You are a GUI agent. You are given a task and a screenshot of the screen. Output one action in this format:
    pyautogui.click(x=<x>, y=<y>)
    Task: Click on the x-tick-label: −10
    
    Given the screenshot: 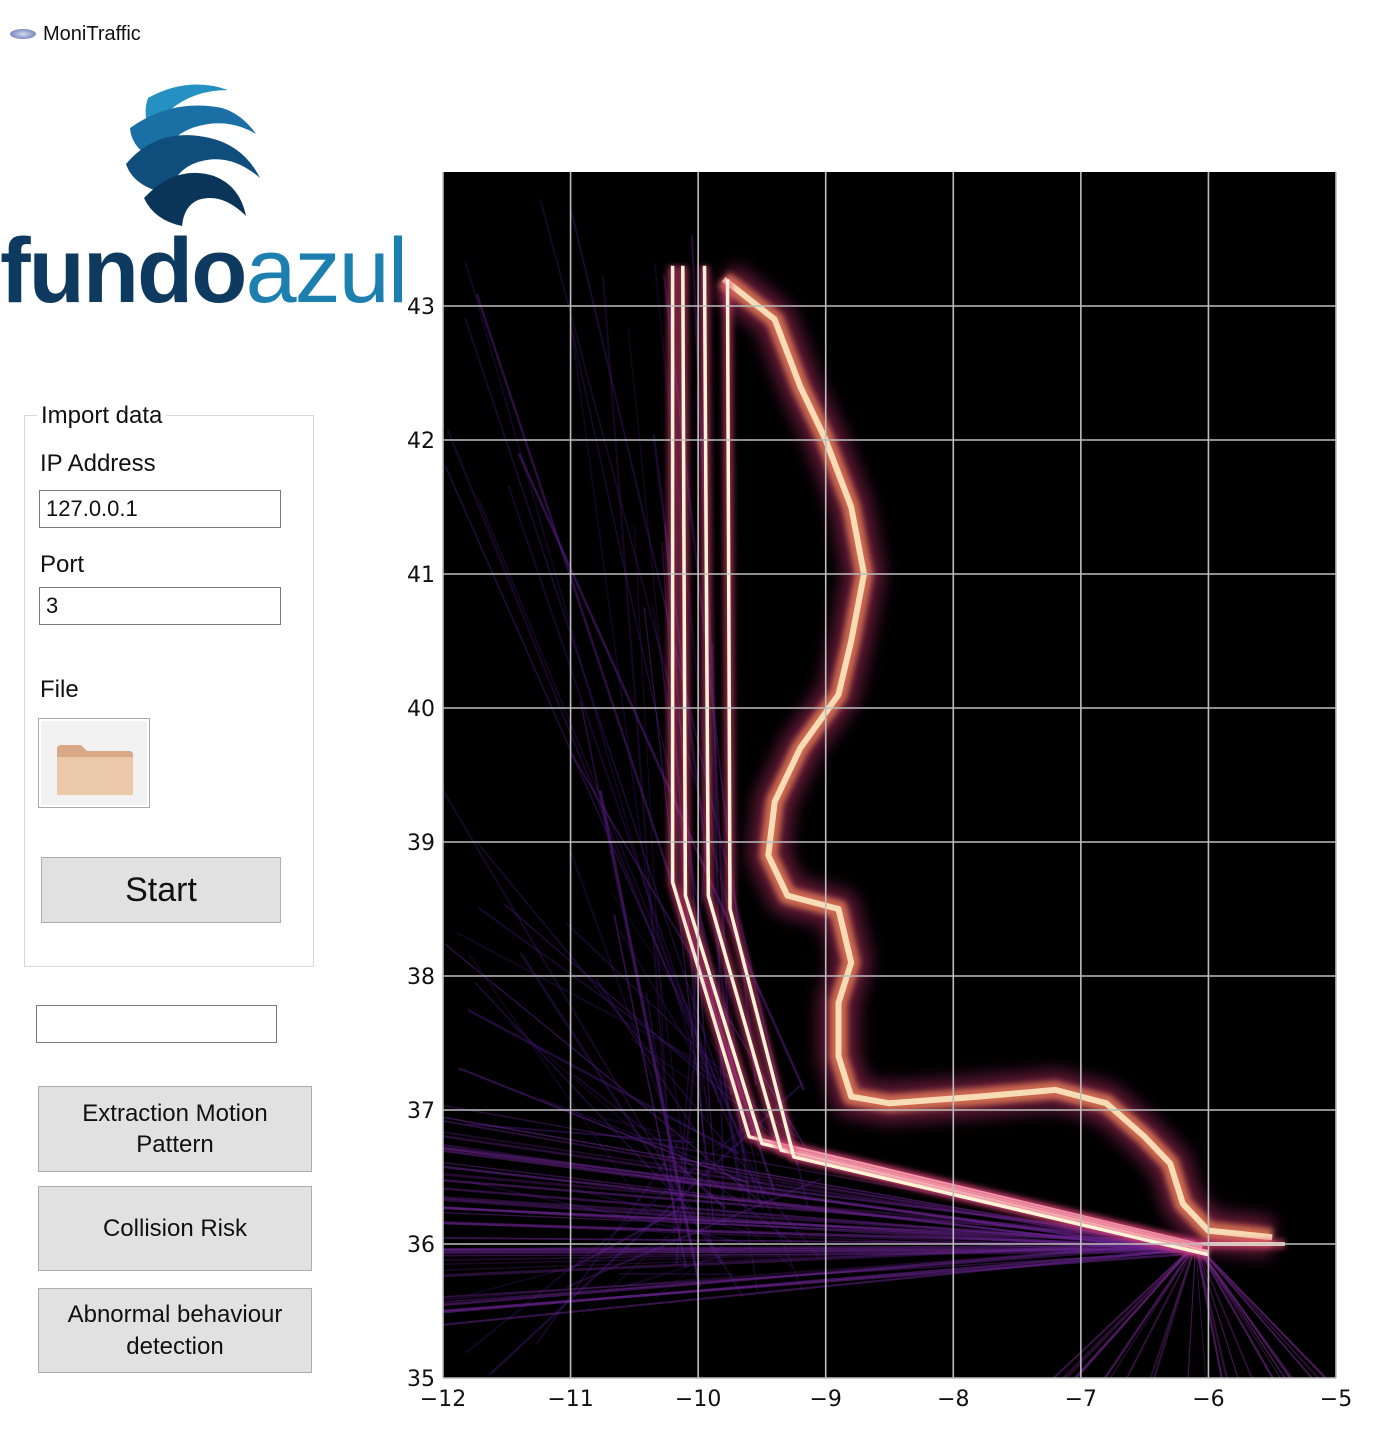 What is the action you would take?
    pyautogui.click(x=698, y=1399)
    